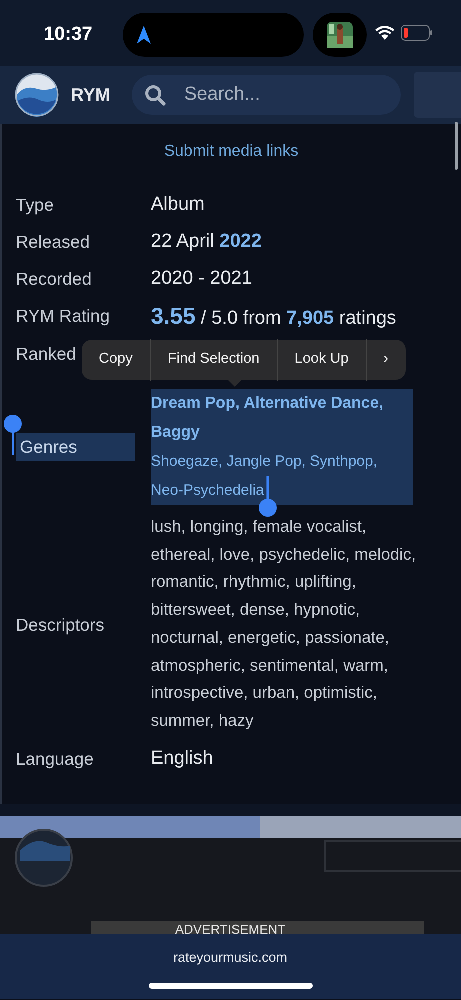 The width and height of the screenshot is (461, 1000). Describe the element at coordinates (116, 360) in the screenshot. I see `menu-item: Copy` at that location.